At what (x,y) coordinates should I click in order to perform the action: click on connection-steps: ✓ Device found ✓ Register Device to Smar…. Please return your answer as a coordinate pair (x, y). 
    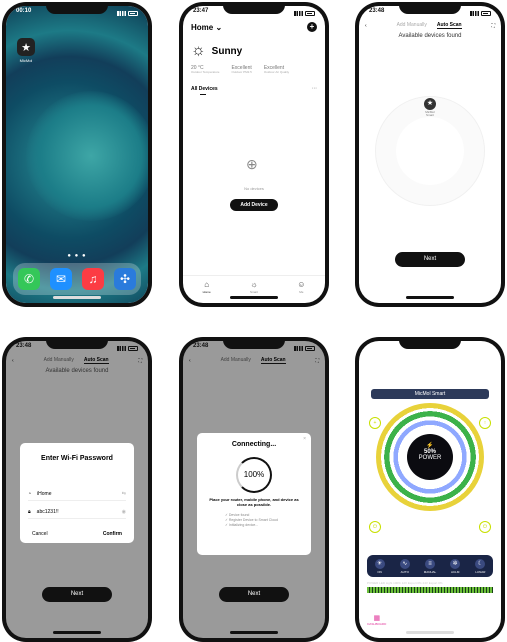
    Looking at the image, I should click on (251, 520).